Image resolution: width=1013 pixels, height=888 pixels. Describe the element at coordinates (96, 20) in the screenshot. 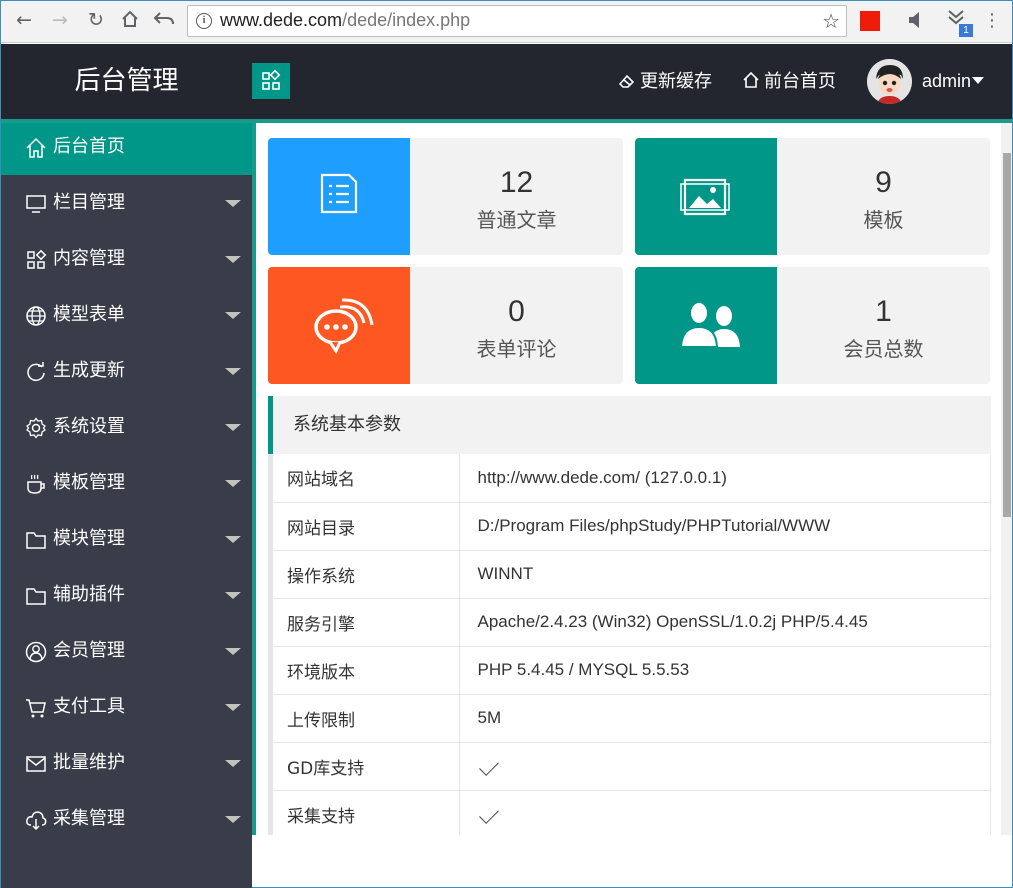

I see `reload-icon: ↻` at that location.